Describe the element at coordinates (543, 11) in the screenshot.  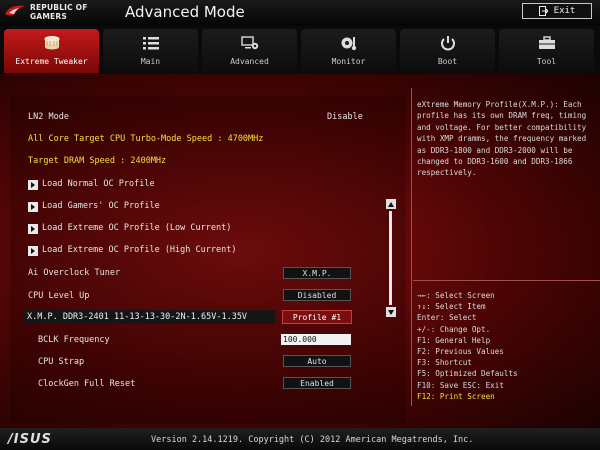
I see `exit-door-icon` at that location.